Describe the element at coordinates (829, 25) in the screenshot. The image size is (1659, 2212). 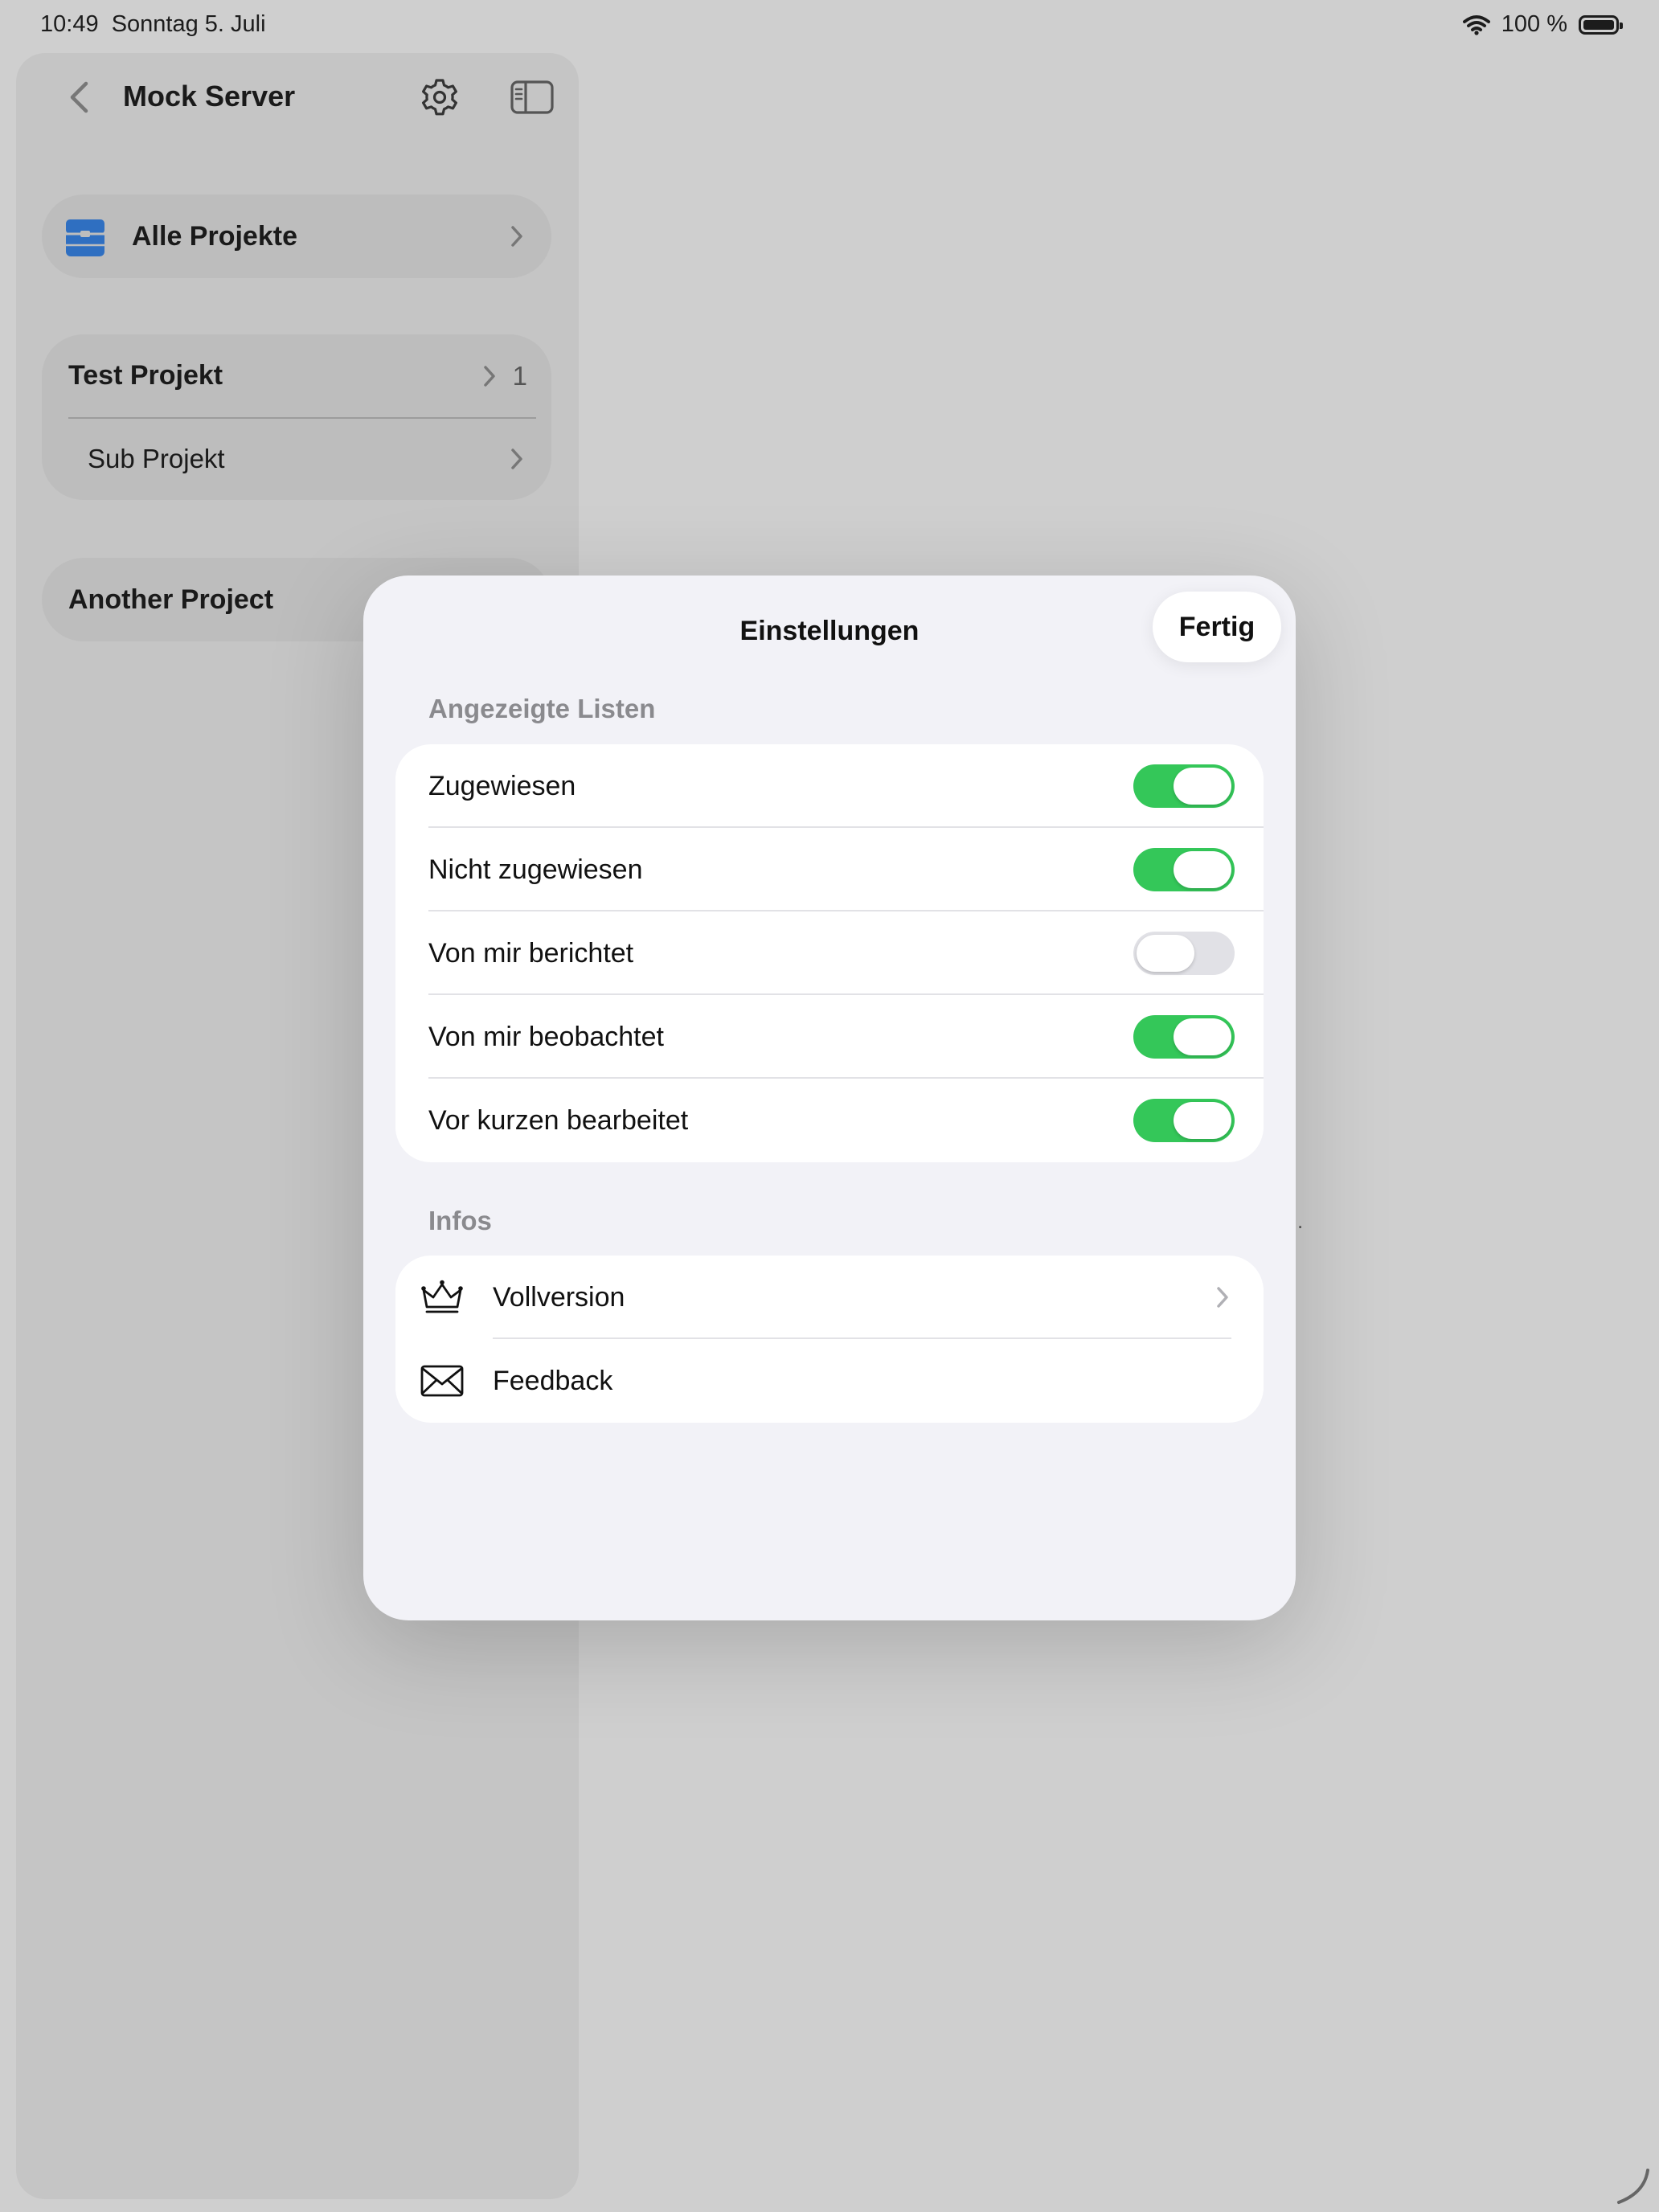
I see `status-bar: 10:49 Sonntag 5. Juli 100 %` at that location.